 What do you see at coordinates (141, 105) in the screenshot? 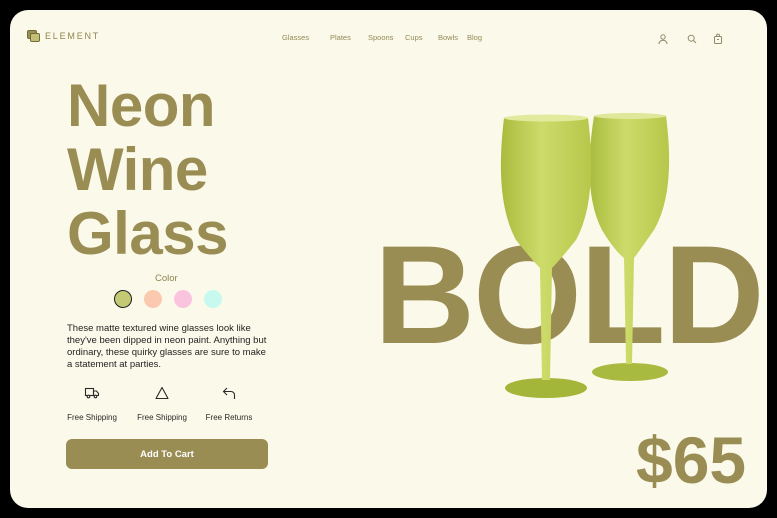
I see `title-line: Neon` at bounding box center [141, 105].